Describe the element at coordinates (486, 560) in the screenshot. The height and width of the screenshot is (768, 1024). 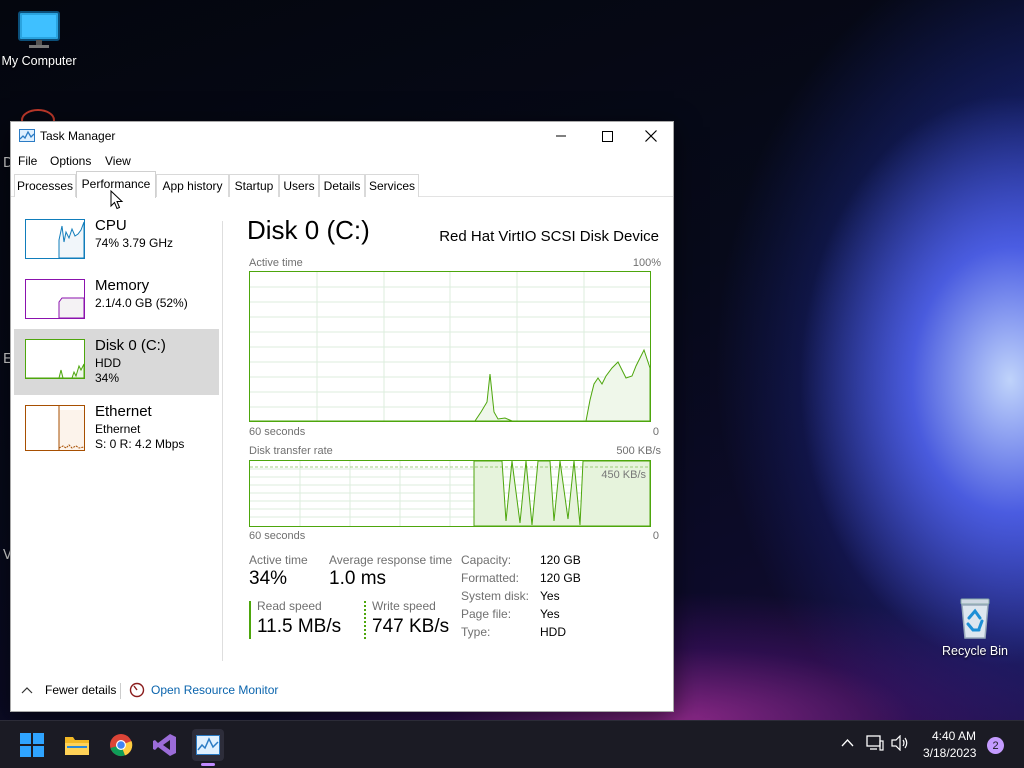
I see `capacity-key: Capacity:` at that location.